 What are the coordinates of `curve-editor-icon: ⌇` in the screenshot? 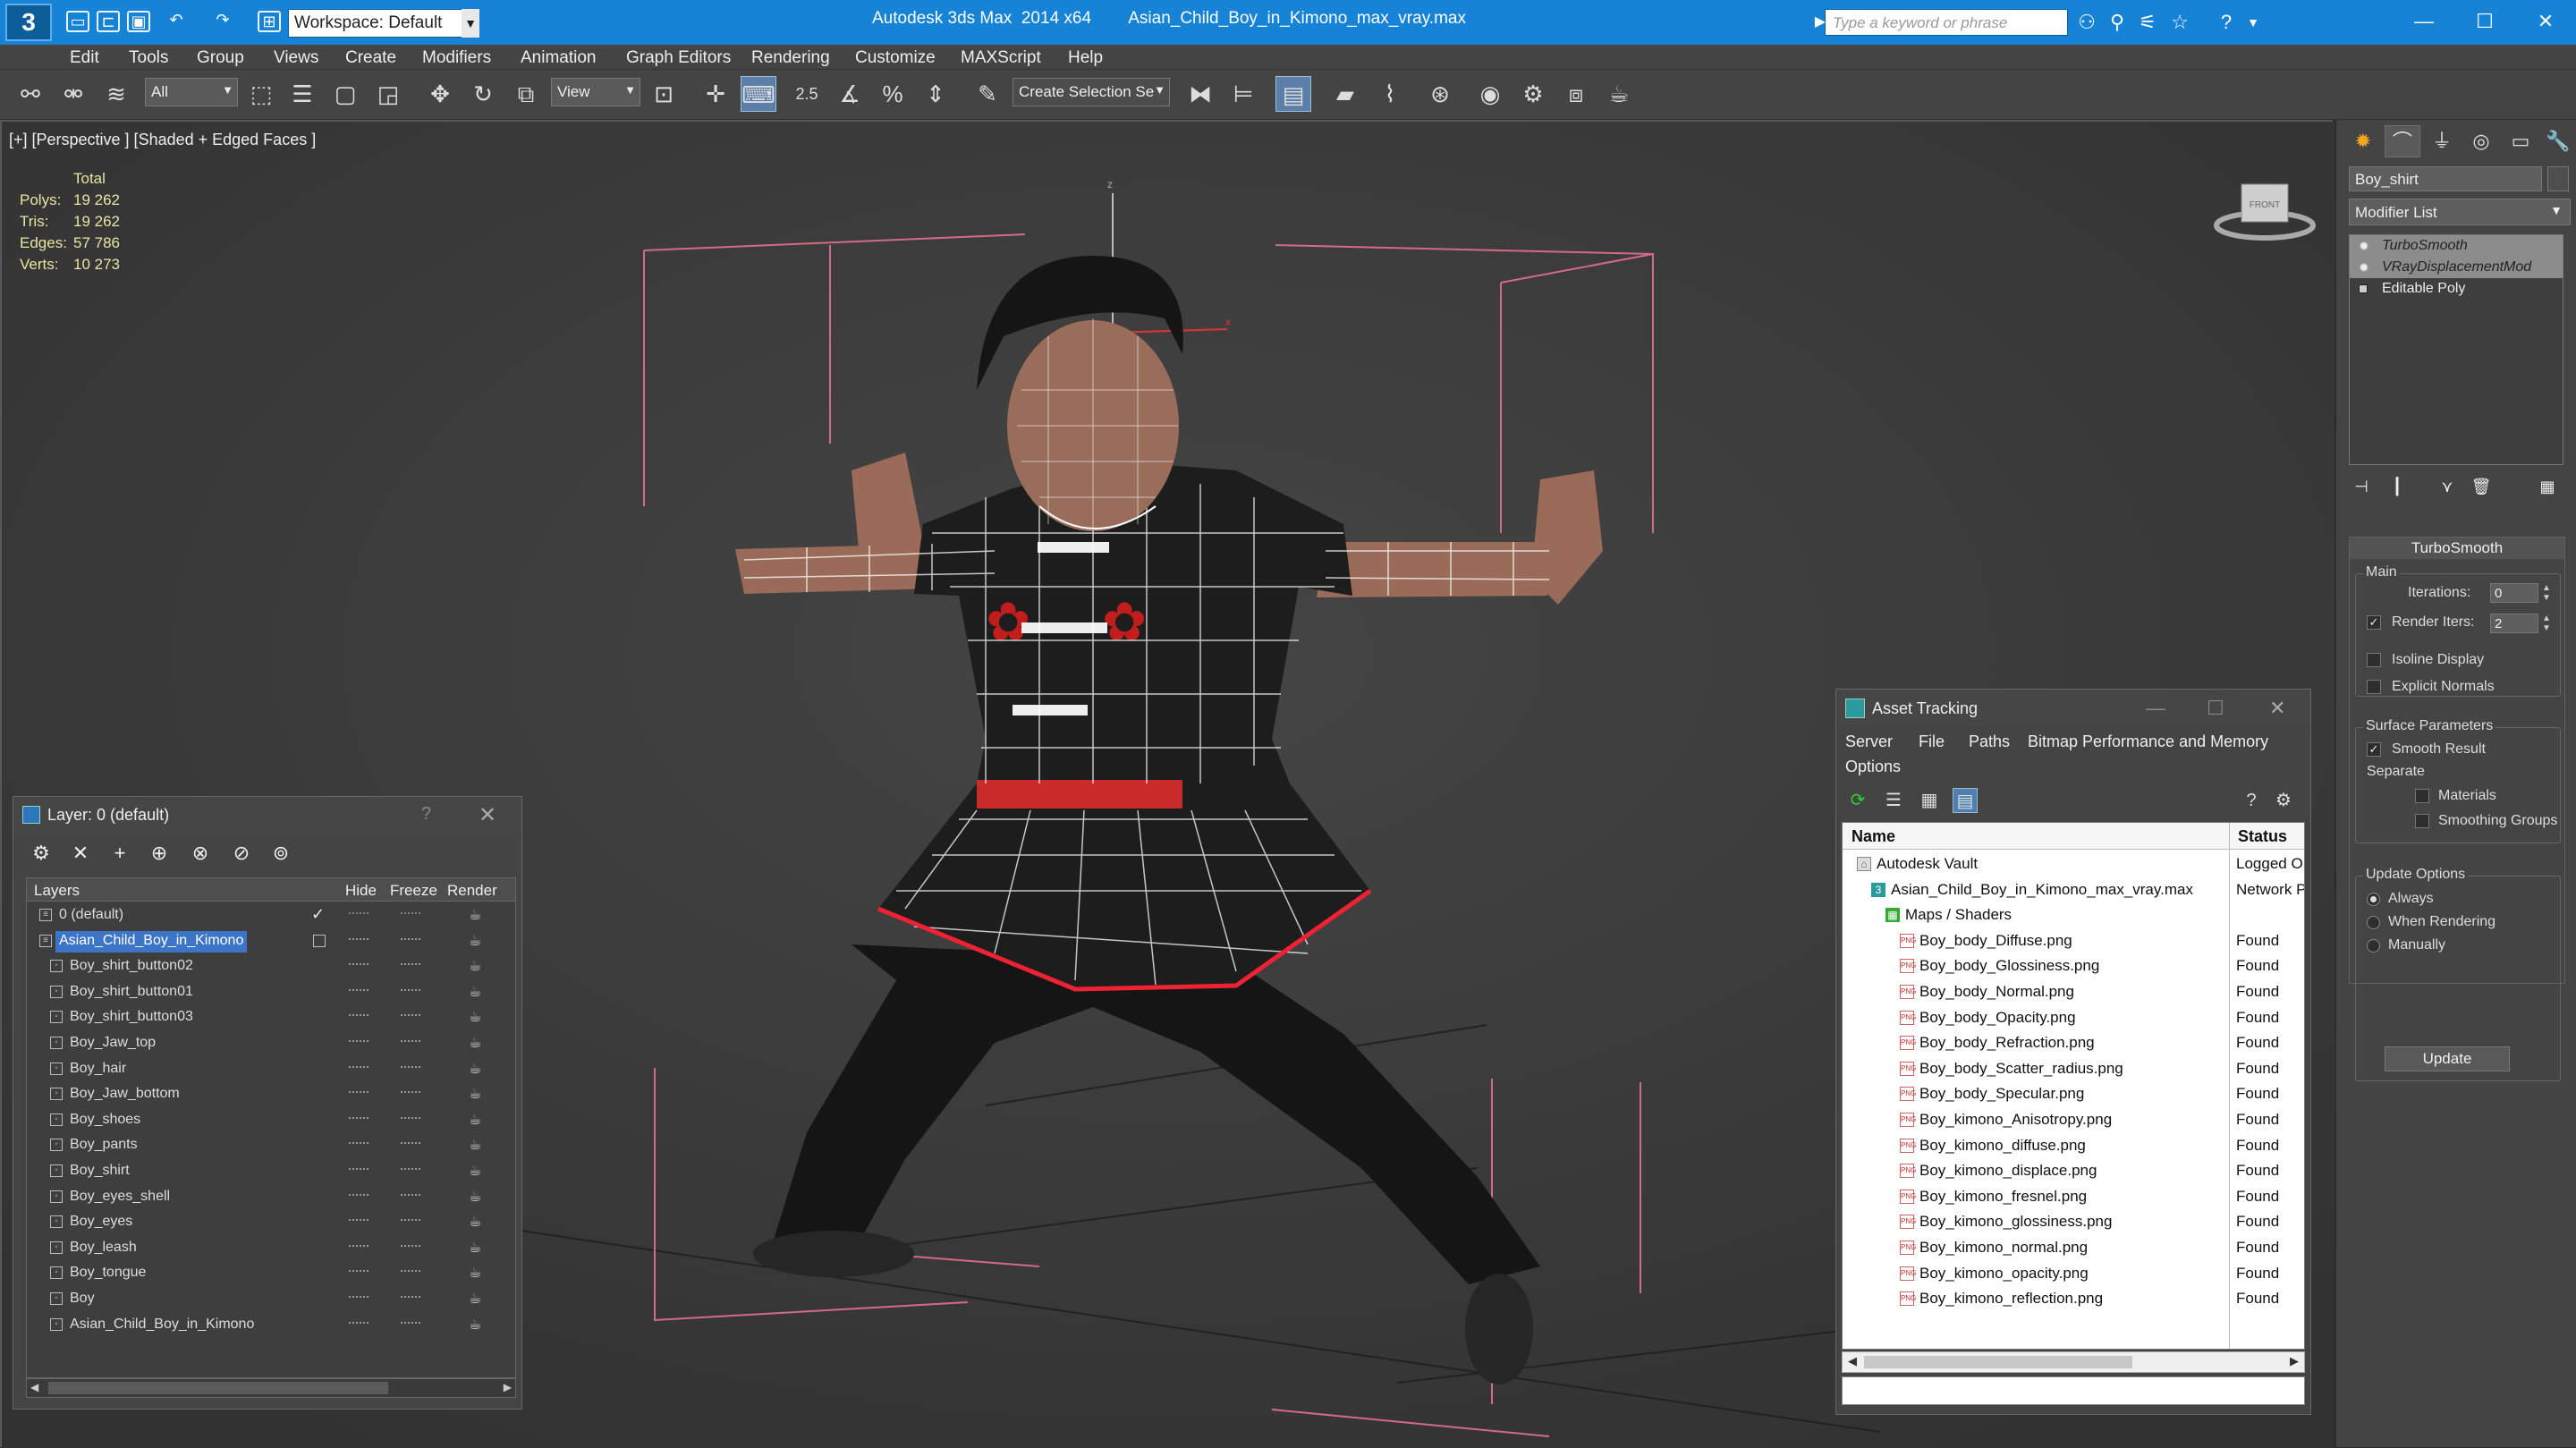 It's located at (1390, 94).